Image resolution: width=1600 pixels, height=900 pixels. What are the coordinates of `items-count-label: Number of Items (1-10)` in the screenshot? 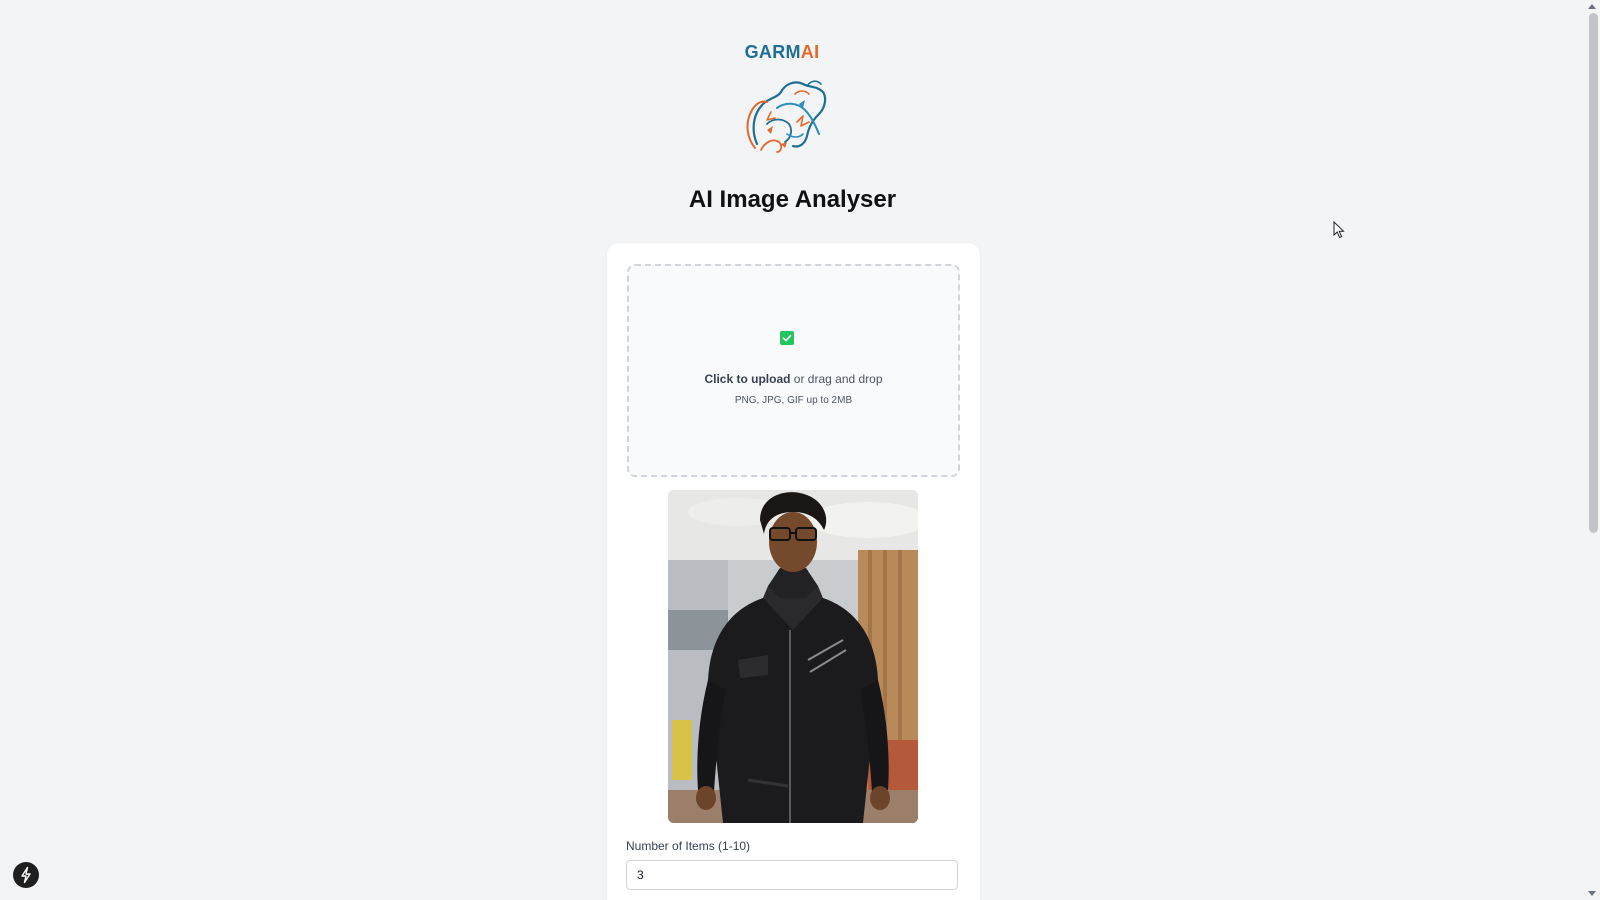 It's located at (688, 846).